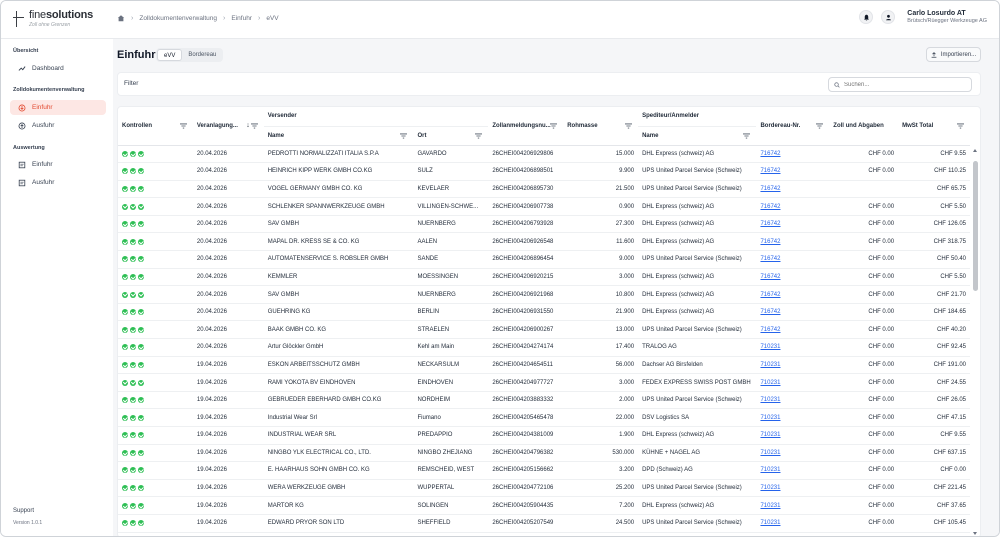 This screenshot has height=537, width=1000. What do you see at coordinates (601, 126) in the screenshot?
I see `column-header-rohmasse: Rohmasse` at bounding box center [601, 126].